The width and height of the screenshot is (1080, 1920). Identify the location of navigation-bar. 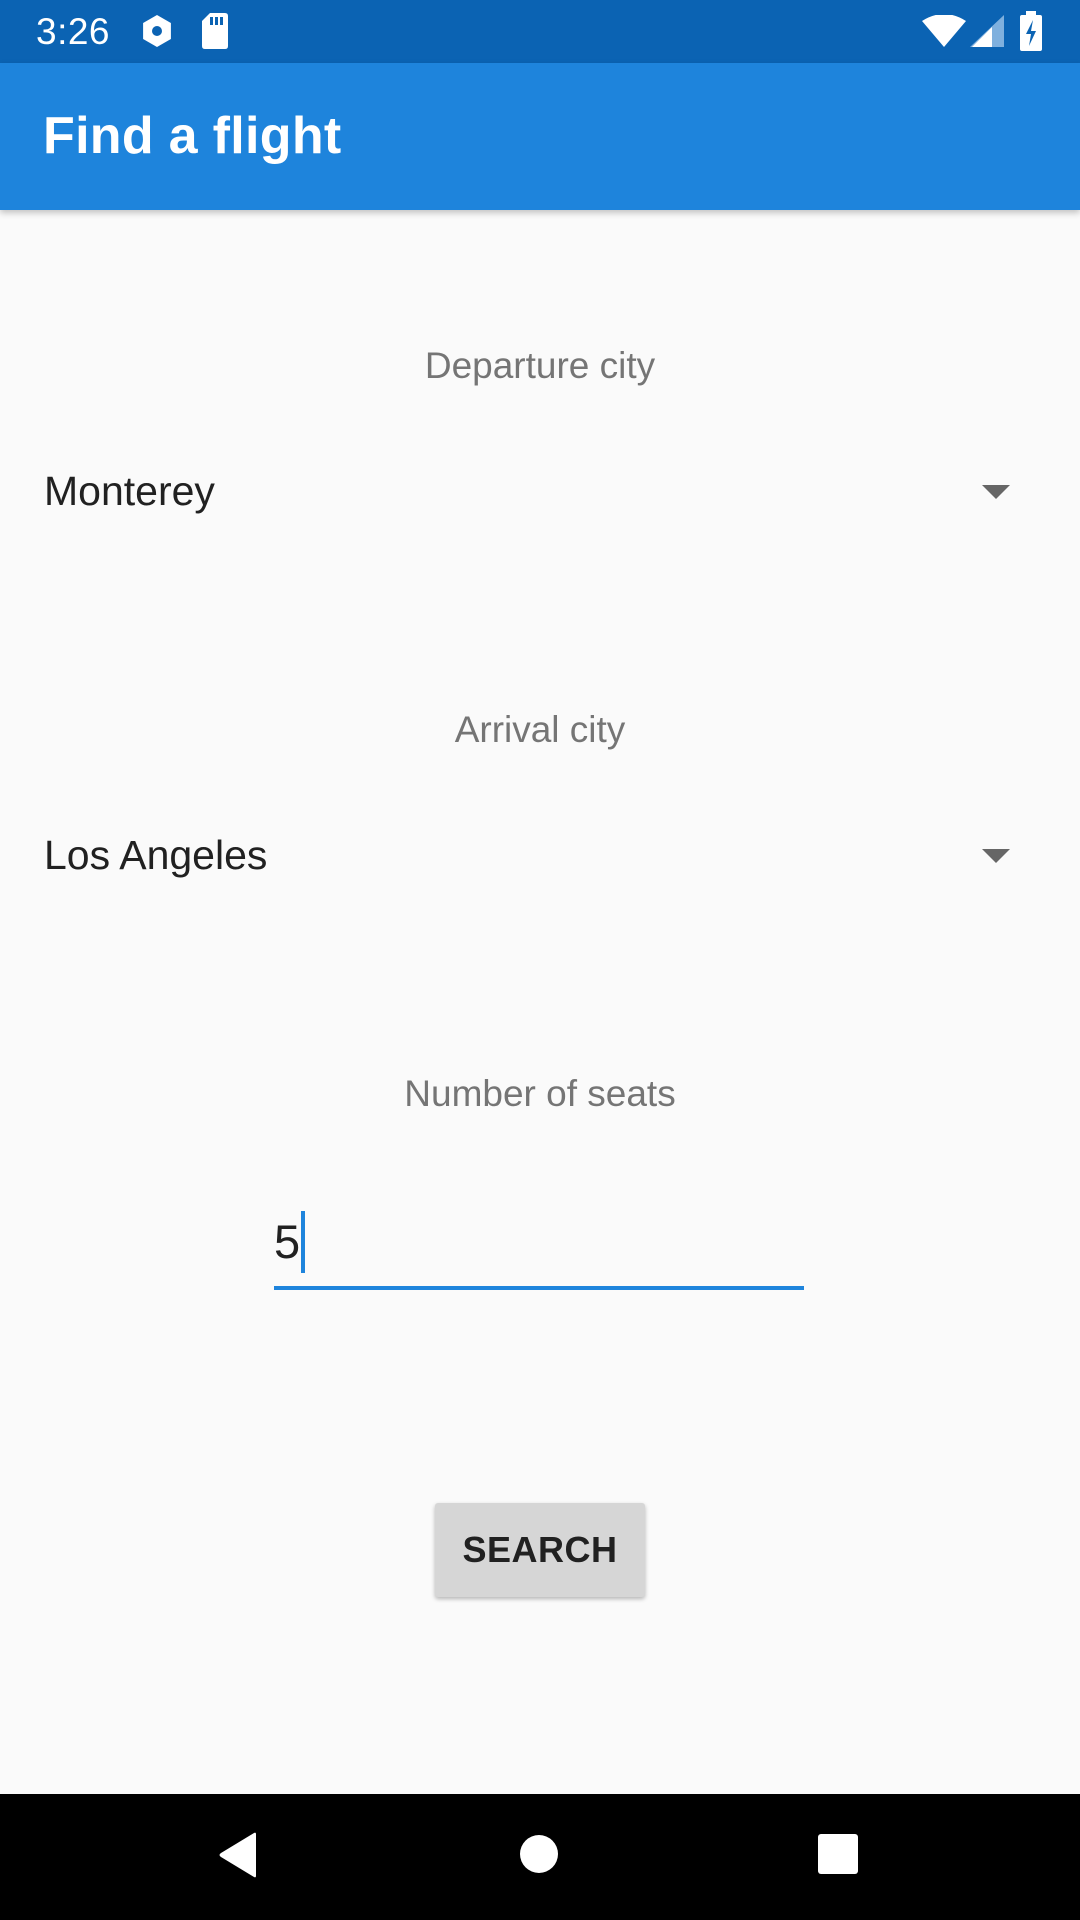
(540, 1857).